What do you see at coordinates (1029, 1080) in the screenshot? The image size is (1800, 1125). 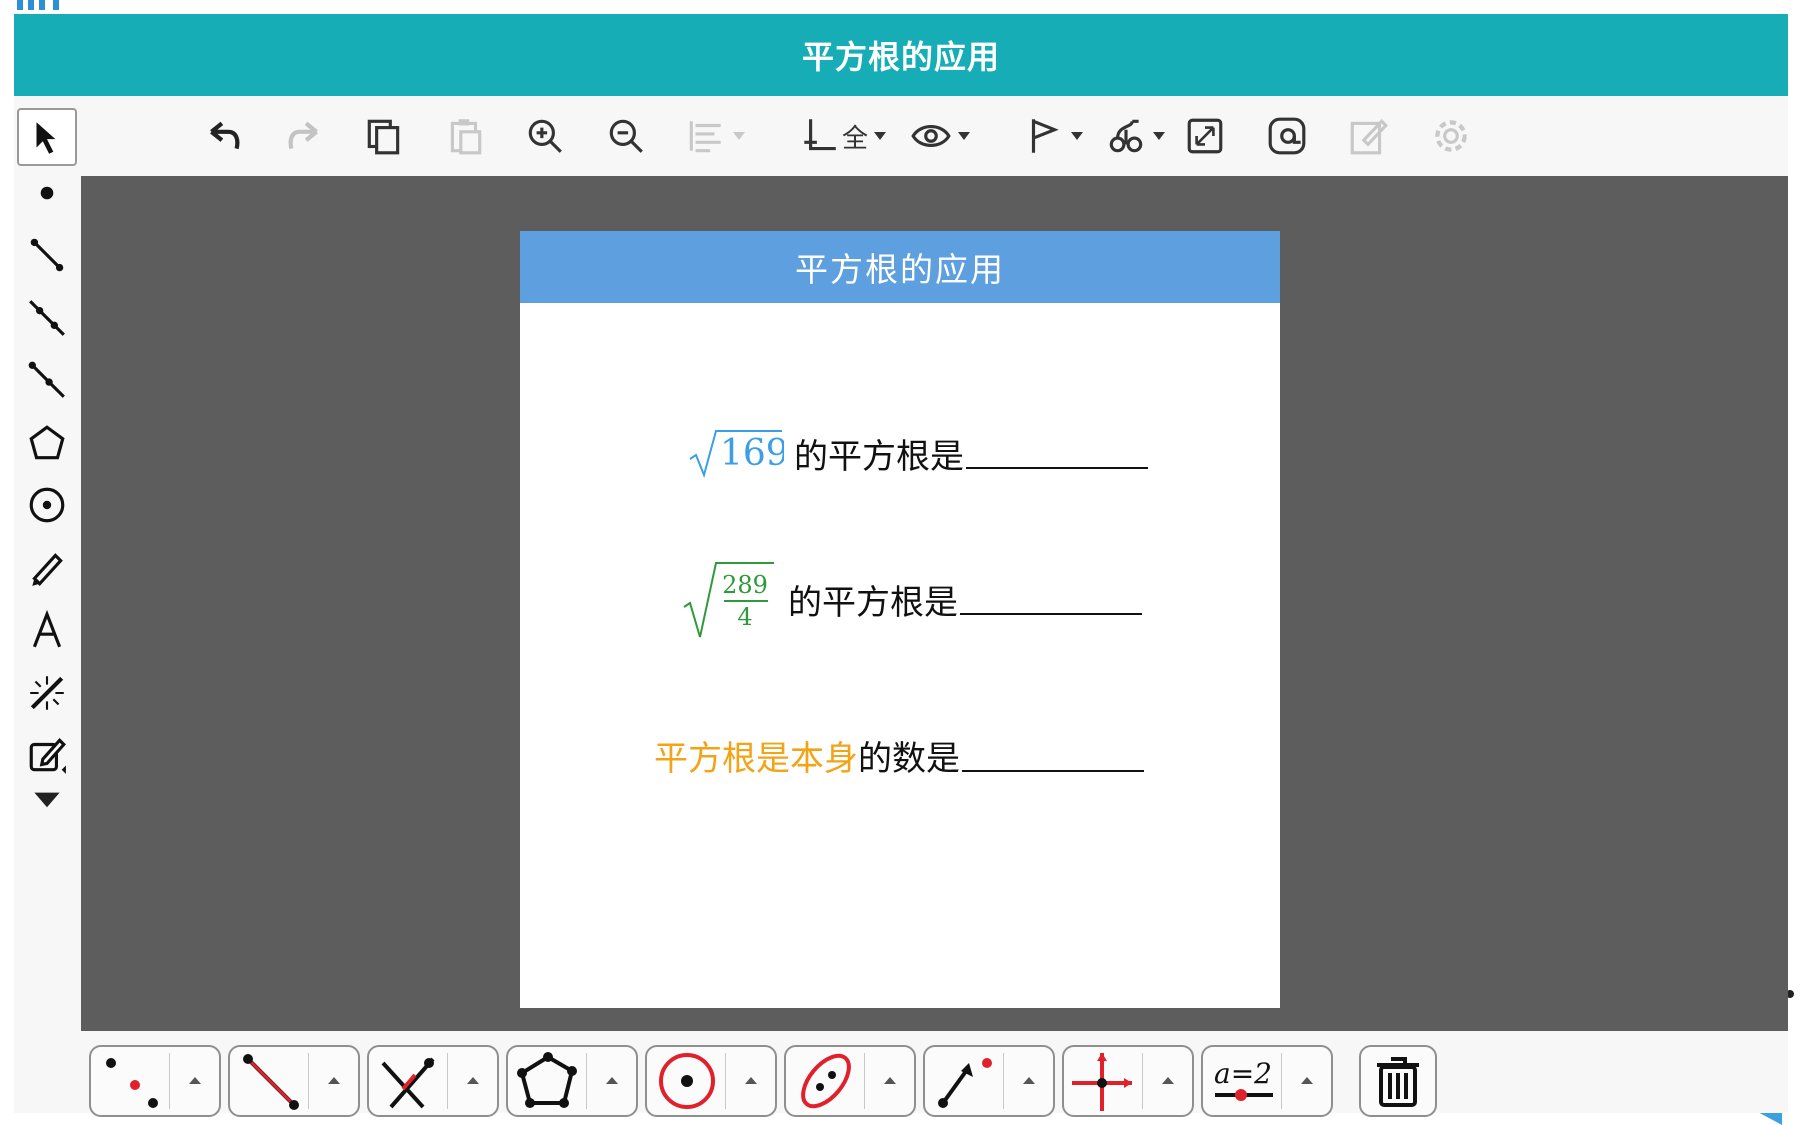 I see `vector-expand-icon` at bounding box center [1029, 1080].